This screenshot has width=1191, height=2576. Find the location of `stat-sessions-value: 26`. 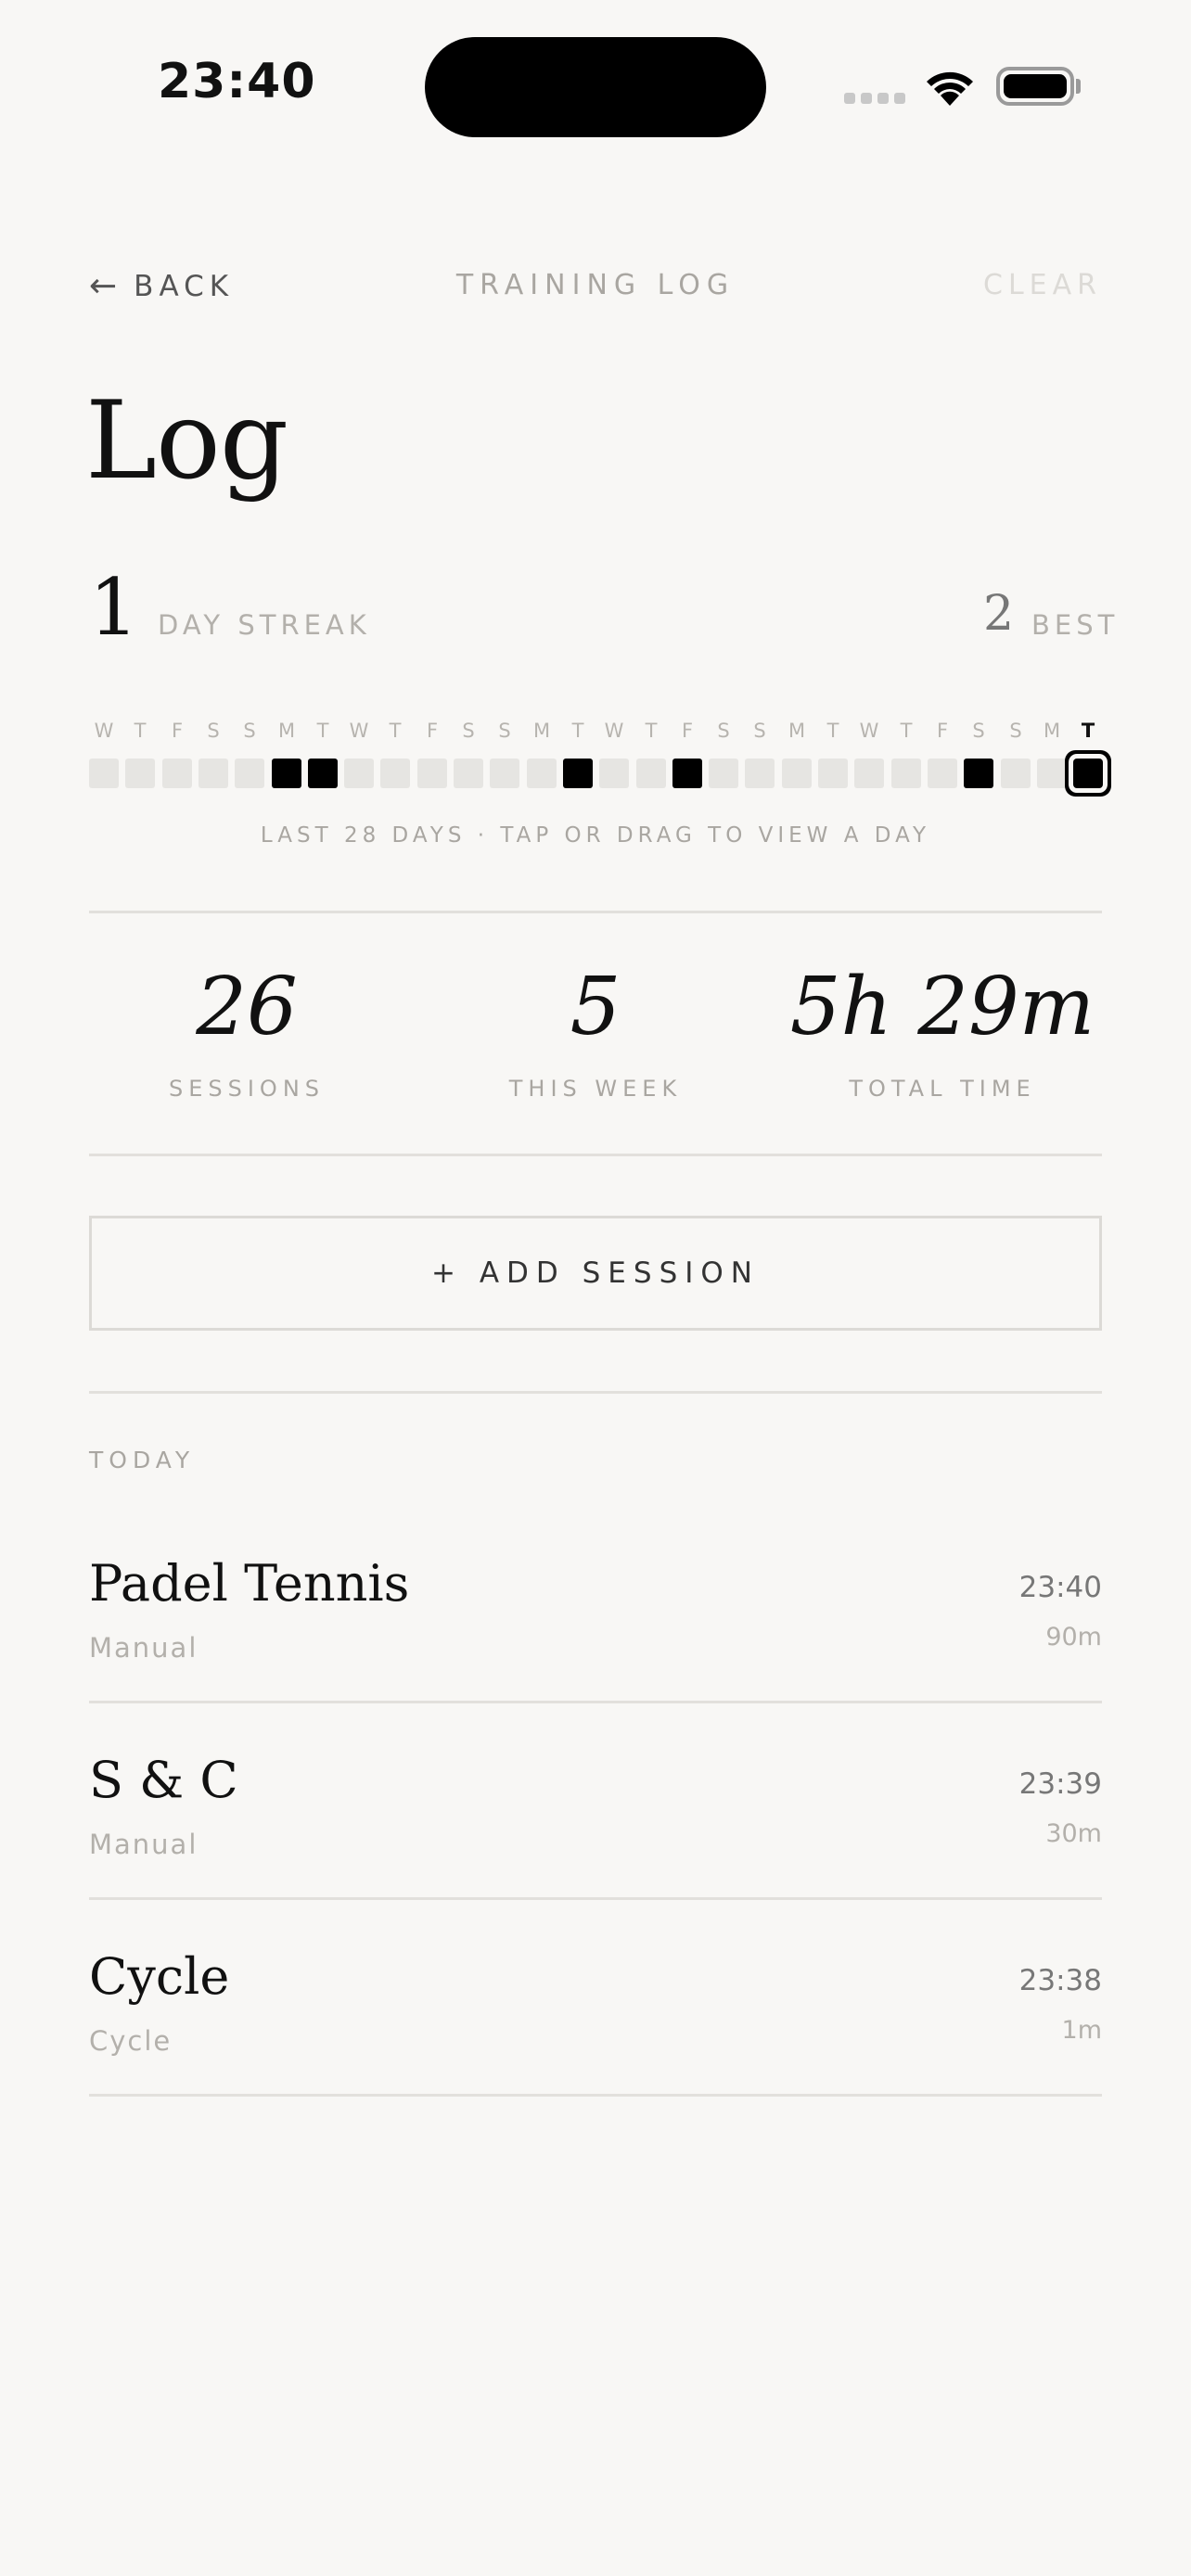

stat-sessions-value: 26 is located at coordinates (247, 1007).